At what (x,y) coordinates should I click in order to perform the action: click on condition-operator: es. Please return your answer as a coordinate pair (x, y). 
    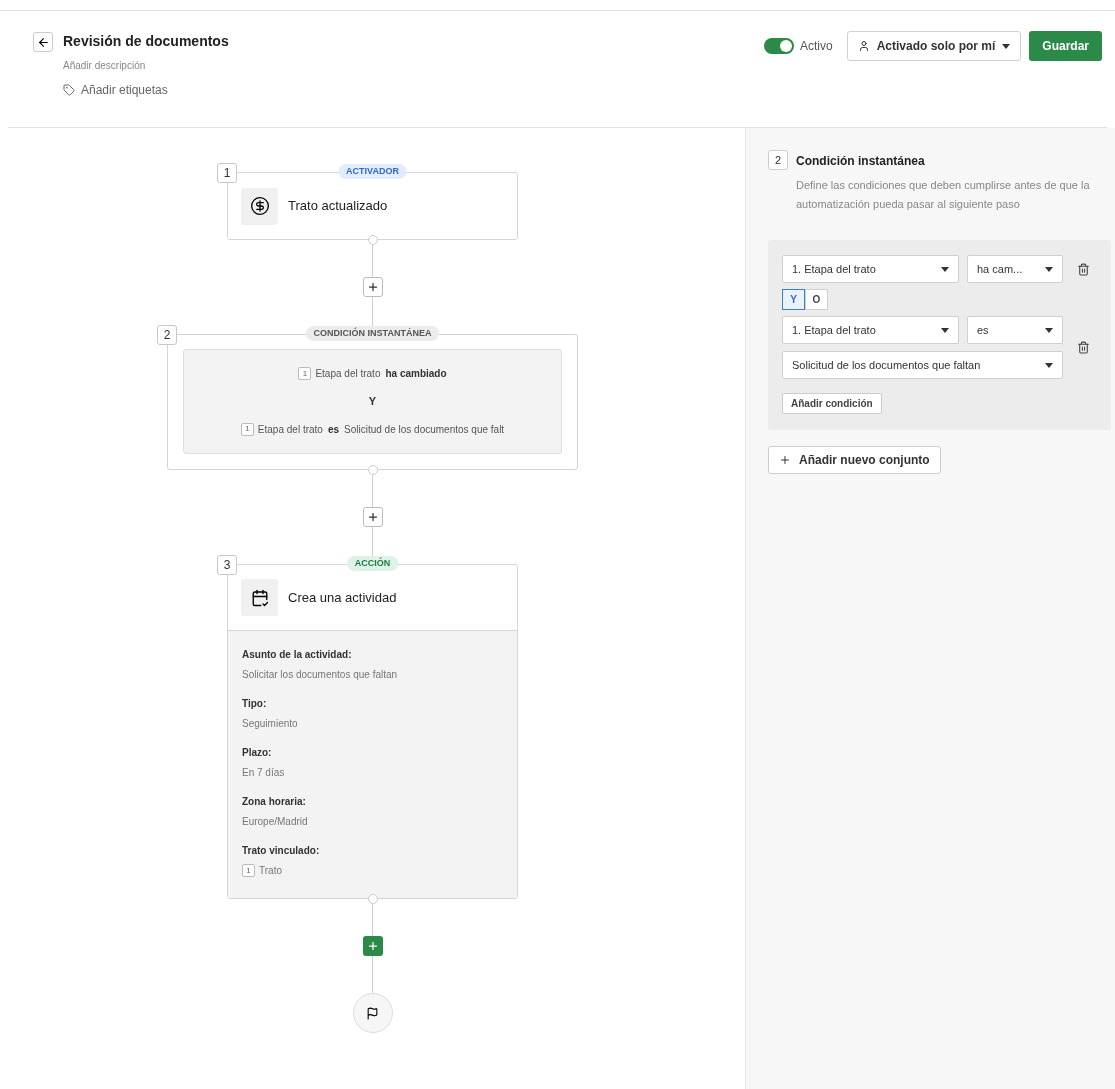
    Looking at the image, I should click on (333, 429).